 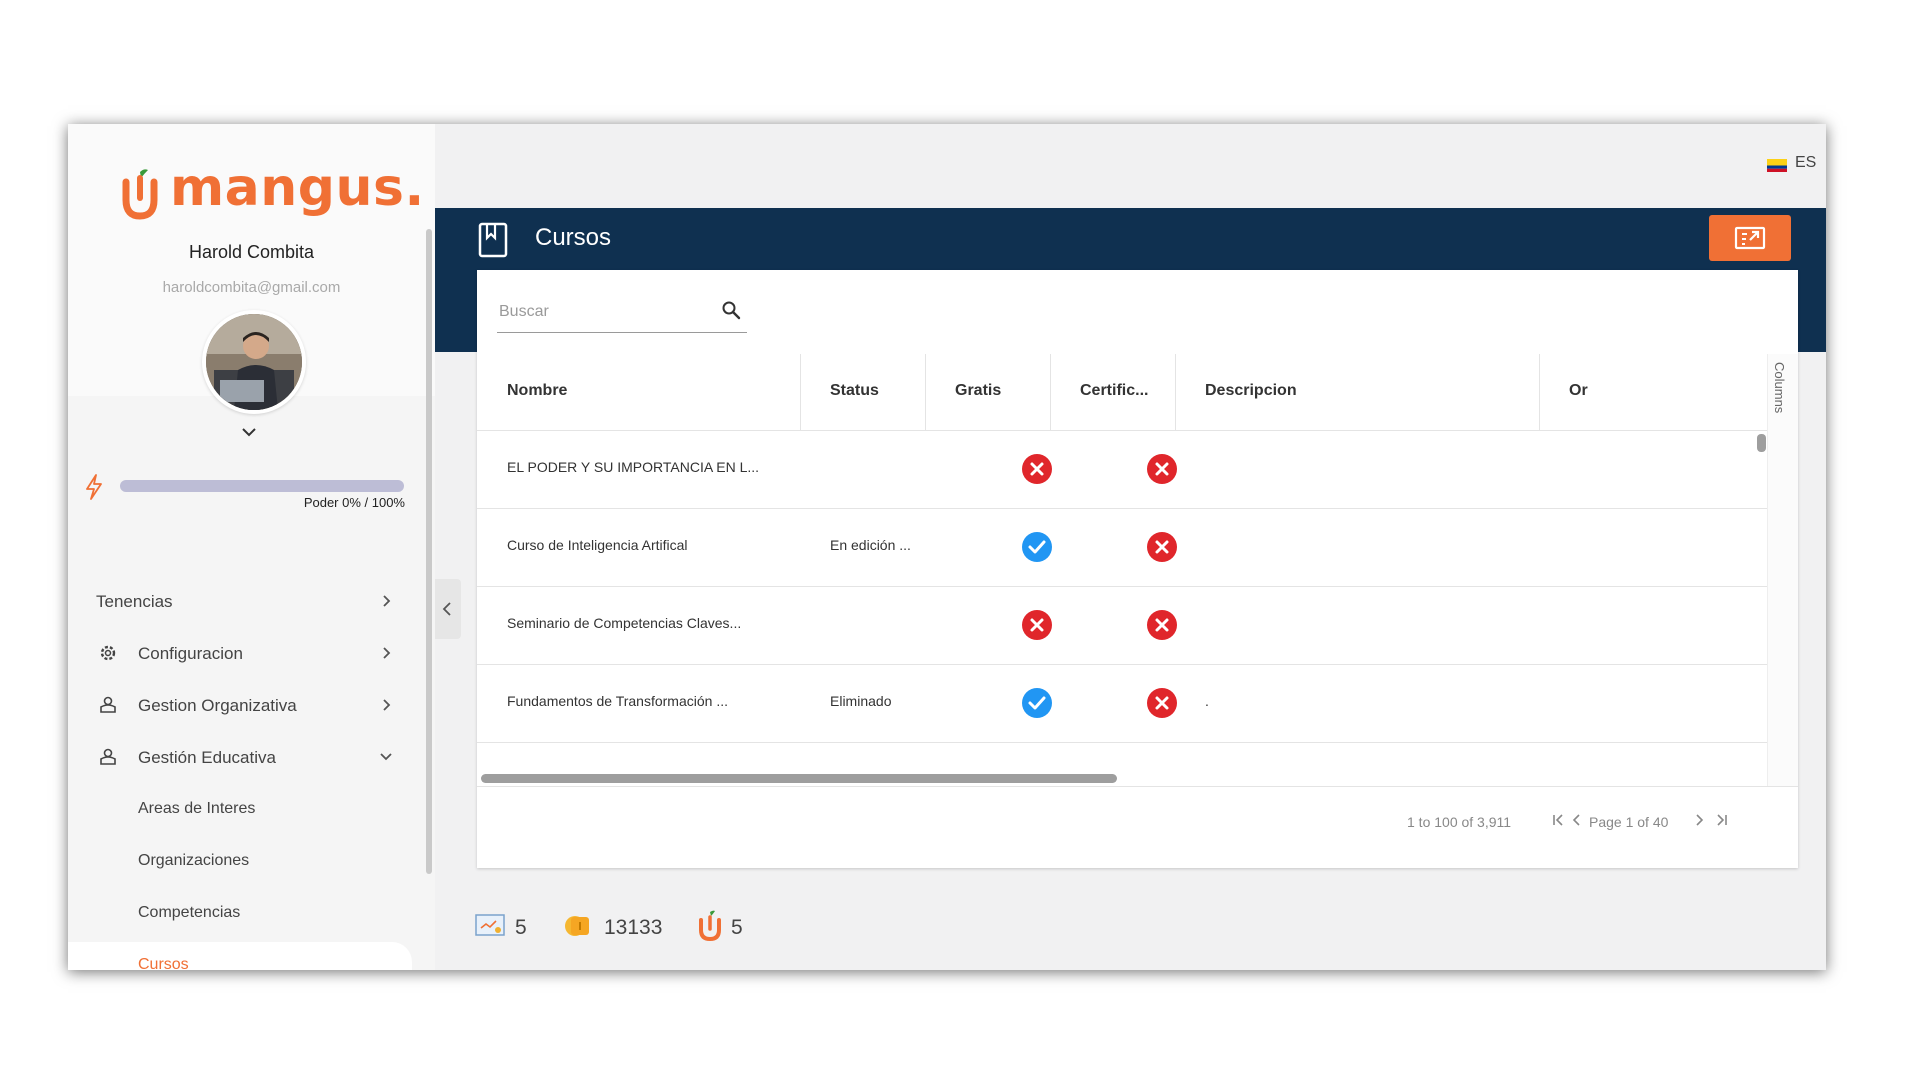 What do you see at coordinates (1721, 820) in the screenshot?
I see `last-page-icon` at bounding box center [1721, 820].